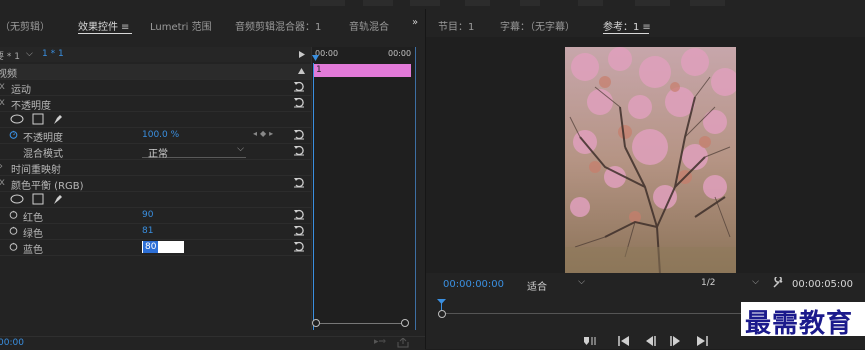  I want to click on step-back-to-in-icon, so click(624, 341).